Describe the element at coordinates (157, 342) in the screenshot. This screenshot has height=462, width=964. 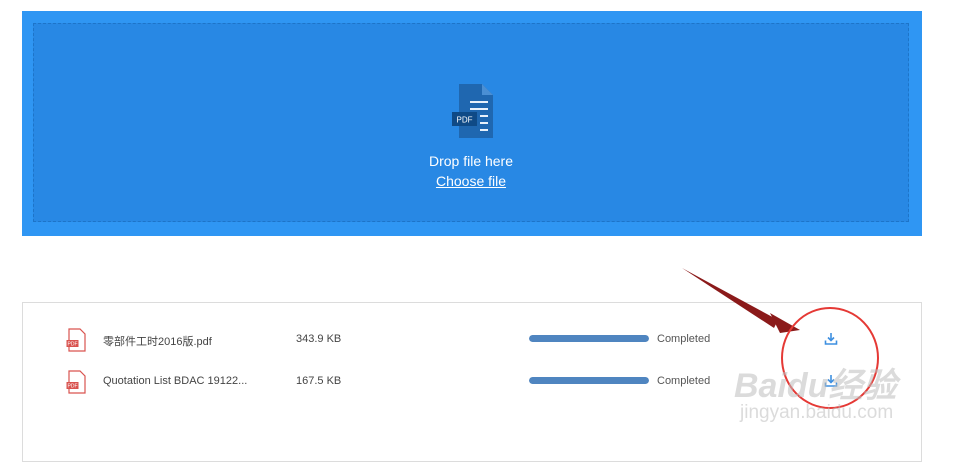
I see `file-name: 零部件工时2016版.pdf` at that location.